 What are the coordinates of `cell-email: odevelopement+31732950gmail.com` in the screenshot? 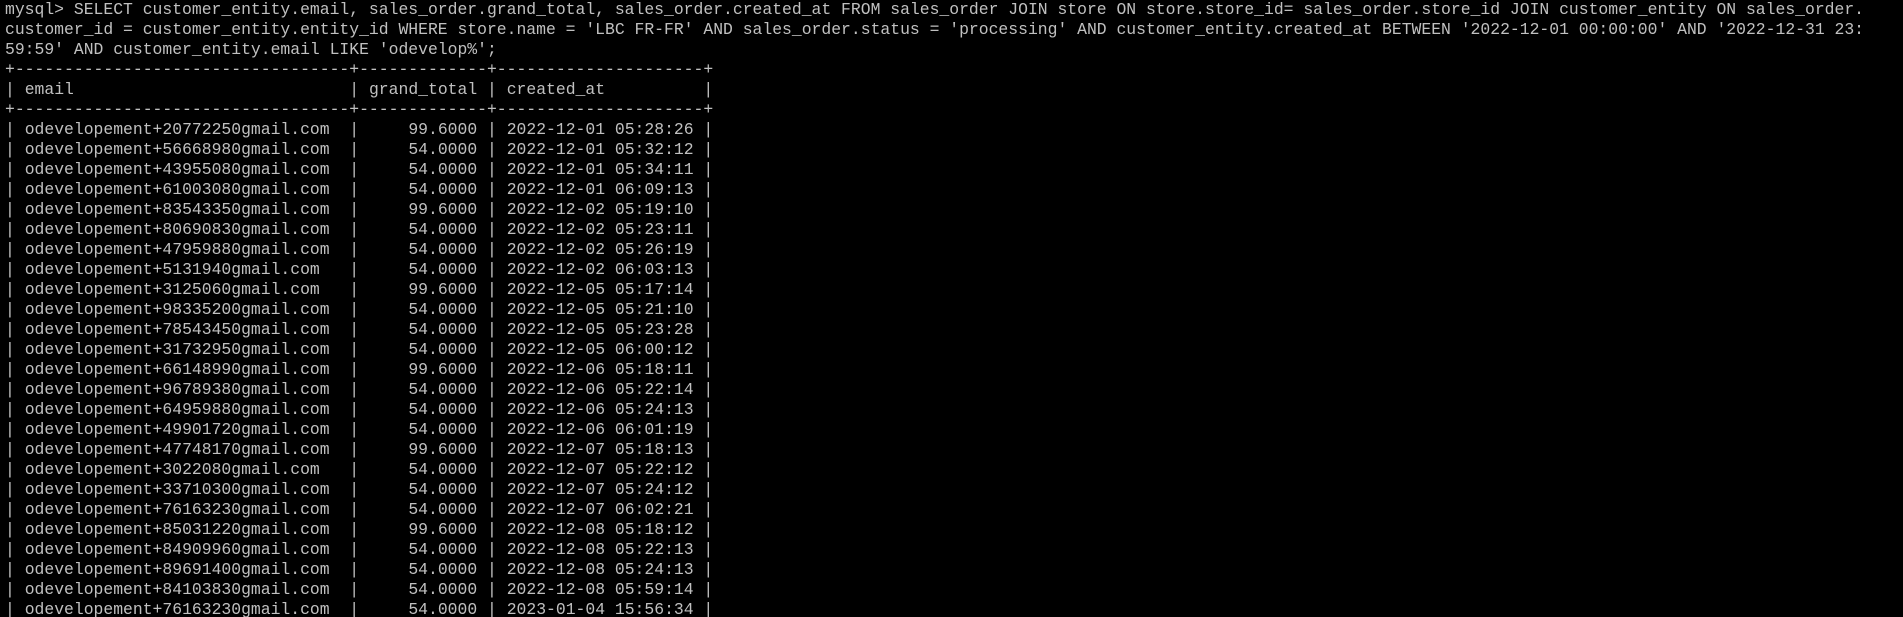 It's located at (177, 349).